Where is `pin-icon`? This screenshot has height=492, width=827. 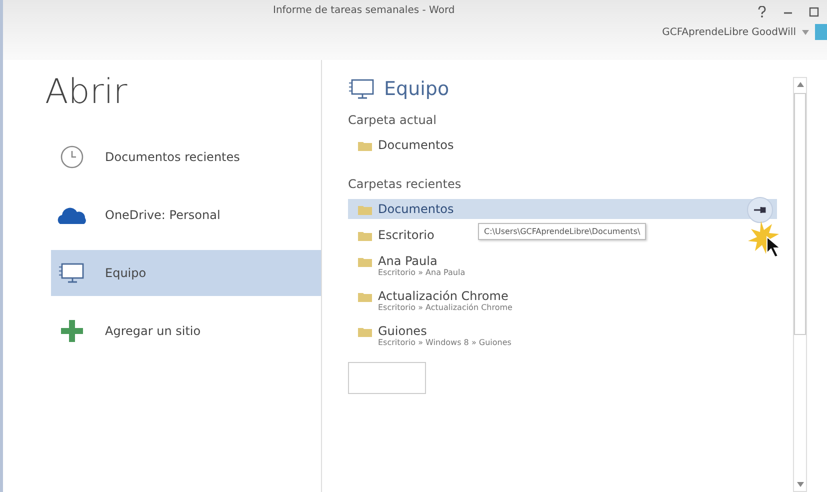
pin-icon is located at coordinates (760, 210).